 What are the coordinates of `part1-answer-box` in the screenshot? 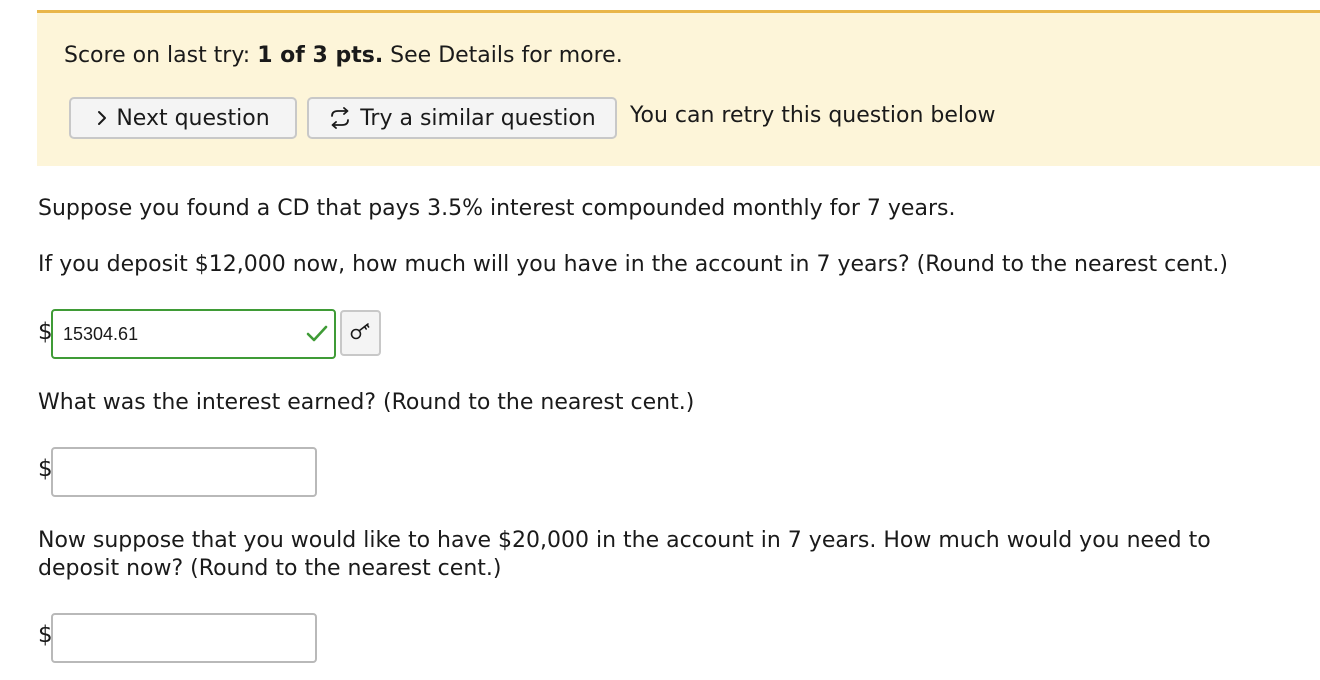 It's located at (193, 334).